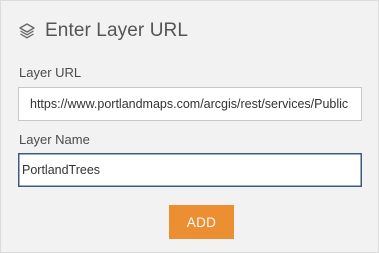 The height and width of the screenshot is (253, 379). Describe the element at coordinates (50, 72) in the screenshot. I see `layer-url-label: Layer URL` at that location.